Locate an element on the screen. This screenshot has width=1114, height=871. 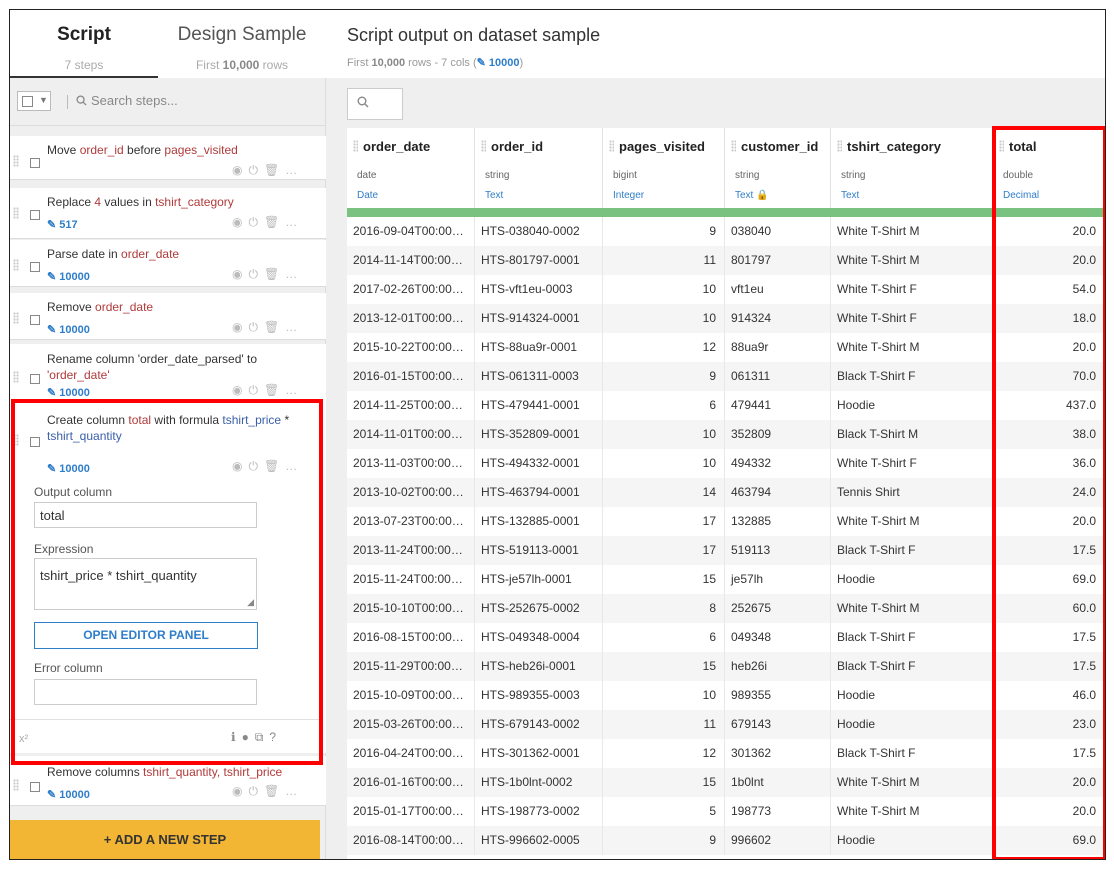
table-cell: HTS-479441-0001 is located at coordinates (539, 405).